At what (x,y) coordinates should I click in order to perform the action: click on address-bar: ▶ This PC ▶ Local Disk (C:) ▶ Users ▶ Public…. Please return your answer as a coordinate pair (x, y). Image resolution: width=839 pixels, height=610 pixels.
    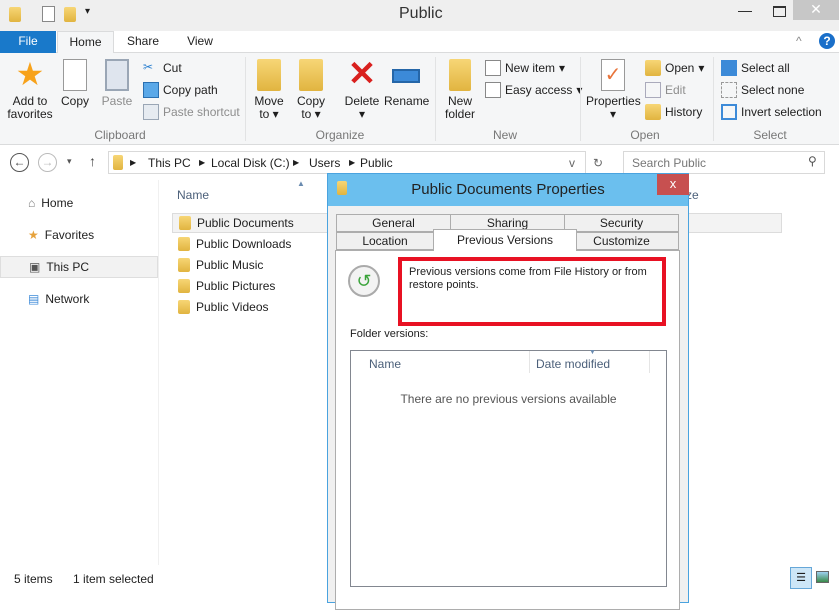
    Looking at the image, I should click on (355, 162).